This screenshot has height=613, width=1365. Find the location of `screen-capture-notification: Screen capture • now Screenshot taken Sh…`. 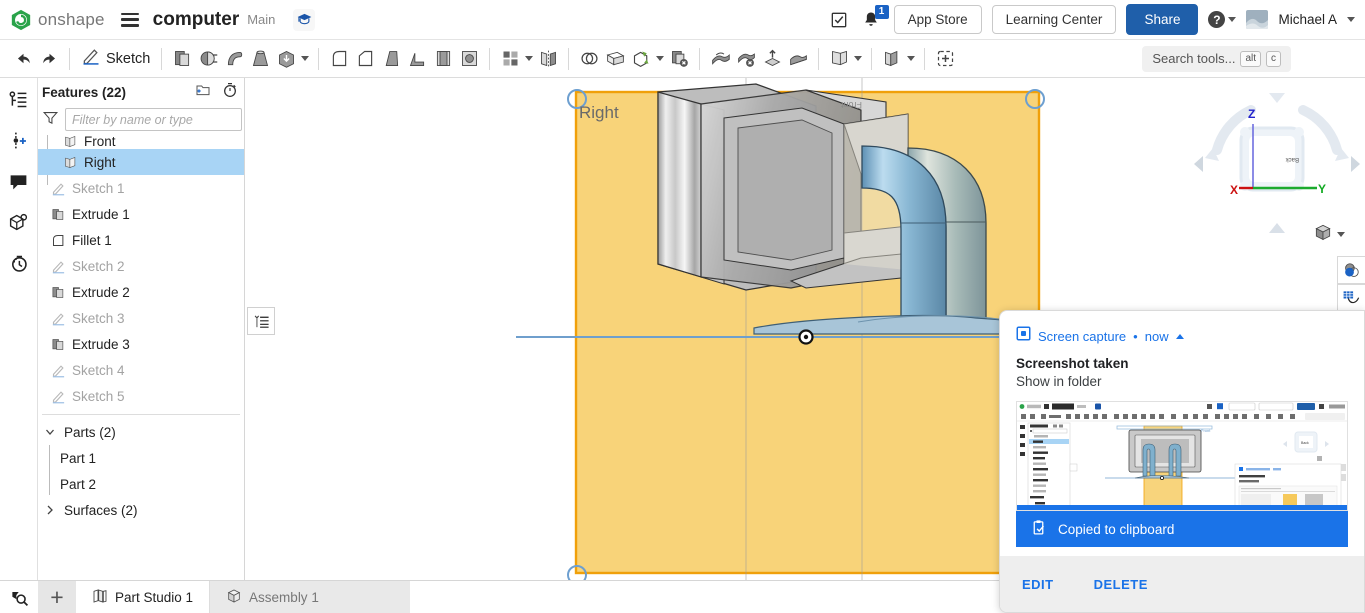

screen-capture-notification: Screen capture • now Screenshot taken Sh… is located at coordinates (1182, 461).